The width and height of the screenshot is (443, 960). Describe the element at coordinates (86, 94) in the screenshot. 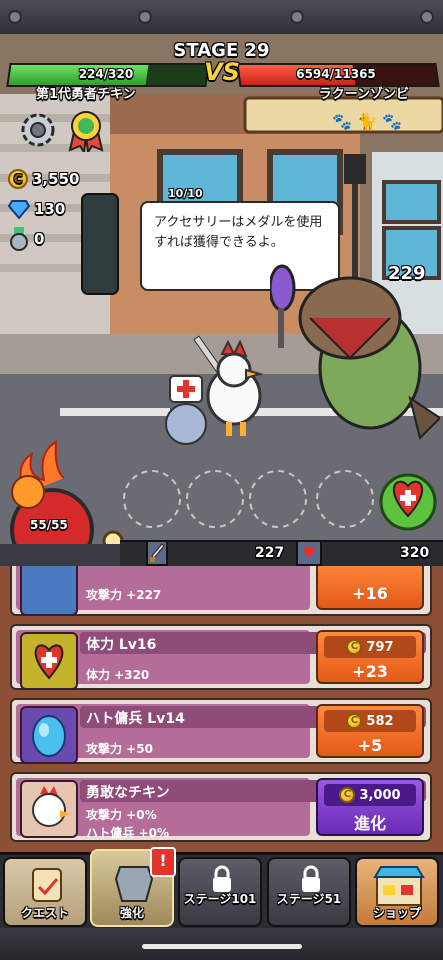

I see `player-name: 第1代勇者チキン` at that location.